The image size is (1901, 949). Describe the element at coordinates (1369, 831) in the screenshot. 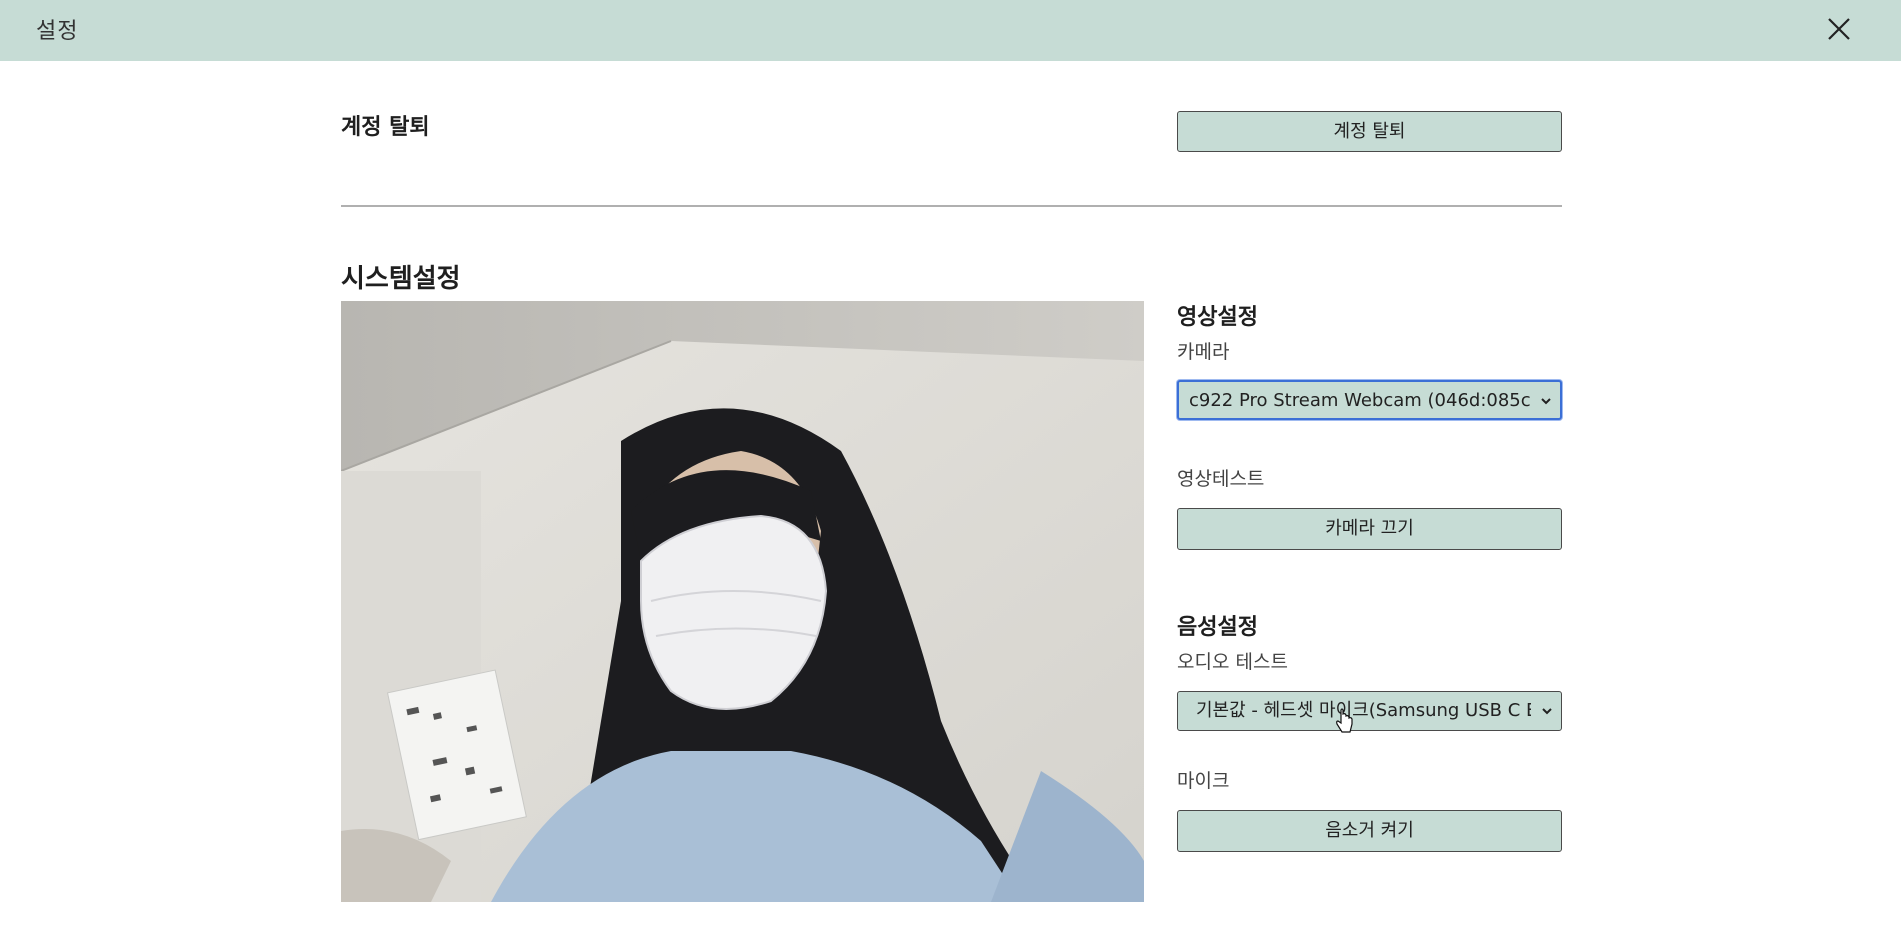

I see `mute-on-button: 음소거 켜기` at that location.